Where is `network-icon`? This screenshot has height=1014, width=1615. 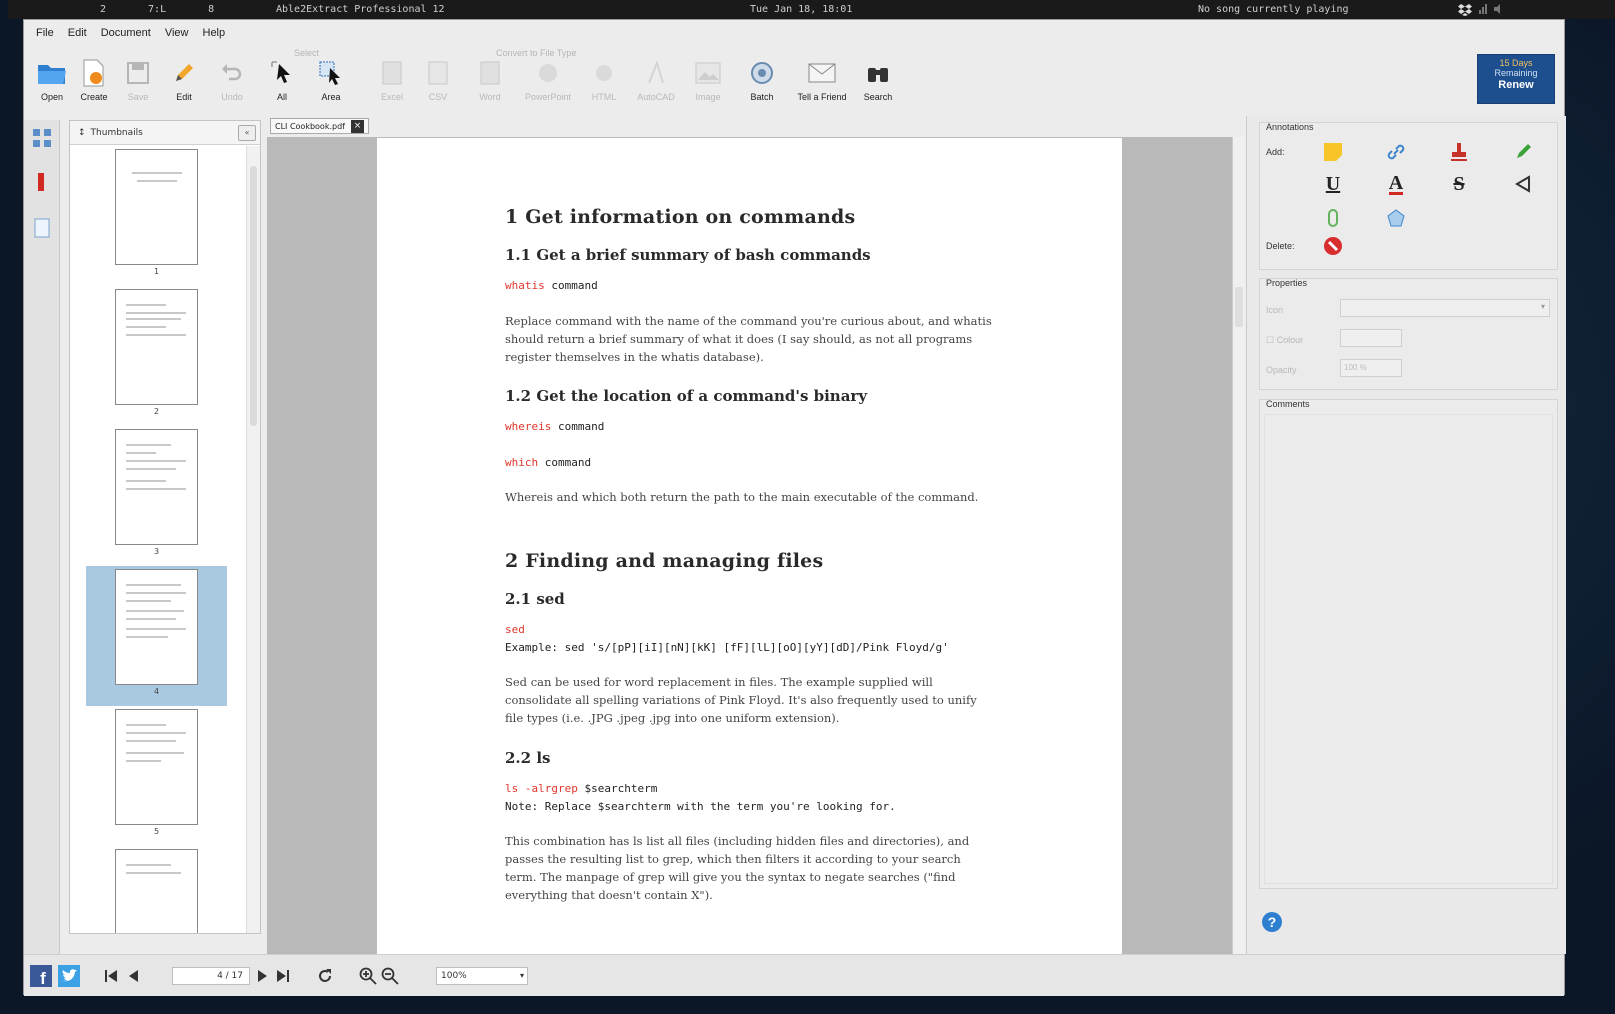 network-icon is located at coordinates (1483, 8).